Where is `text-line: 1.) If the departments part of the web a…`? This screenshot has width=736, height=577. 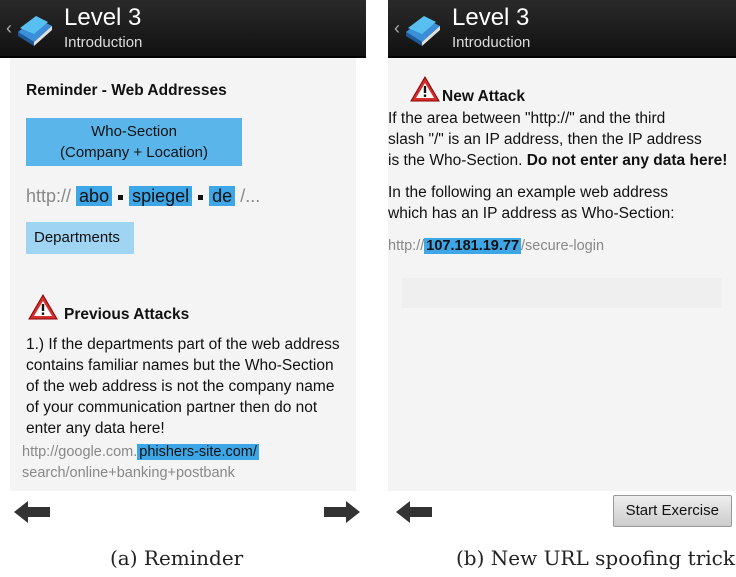
text-line: 1.) If the departments part of the web a… is located at coordinates (183, 344).